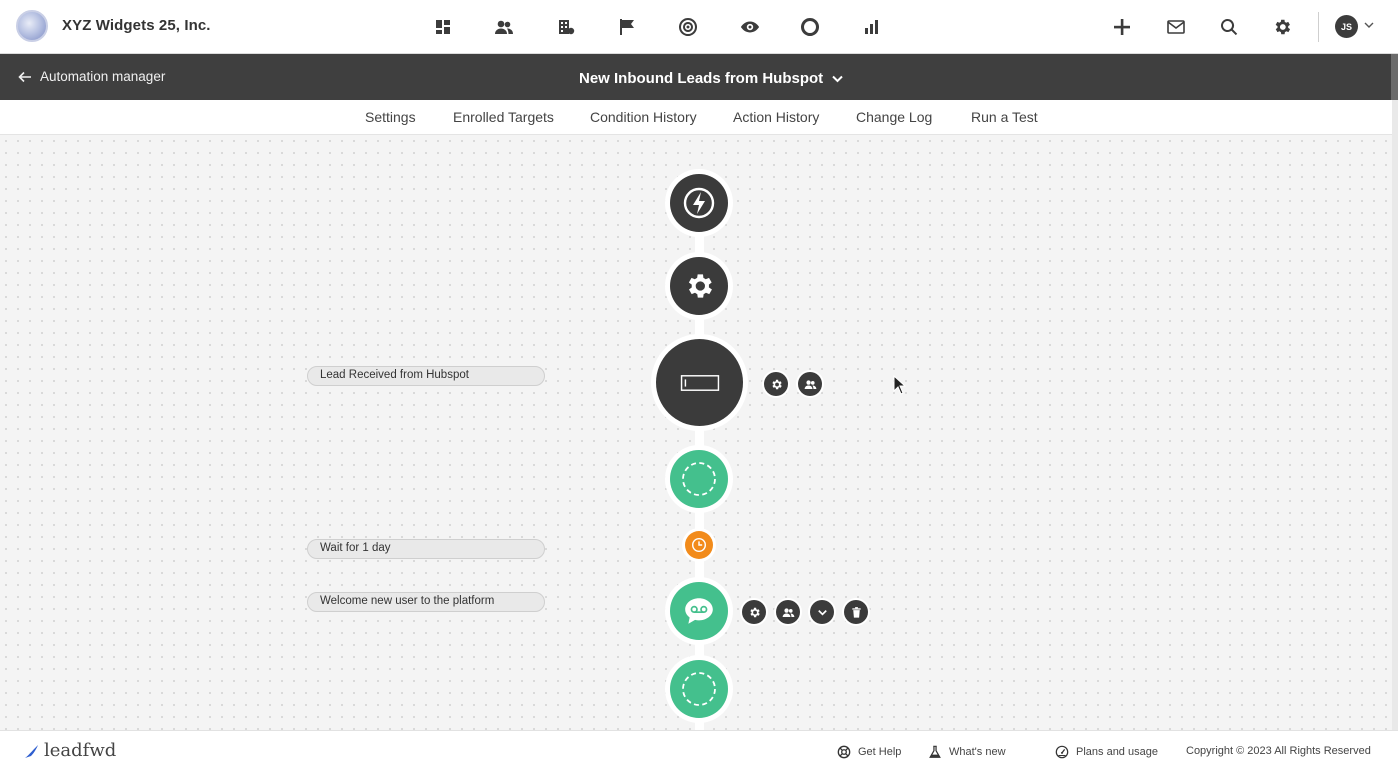 The height and width of the screenshot is (773, 1398). I want to click on automation-title-dropdown: New Inbound Leads from Hubspot, so click(711, 78).